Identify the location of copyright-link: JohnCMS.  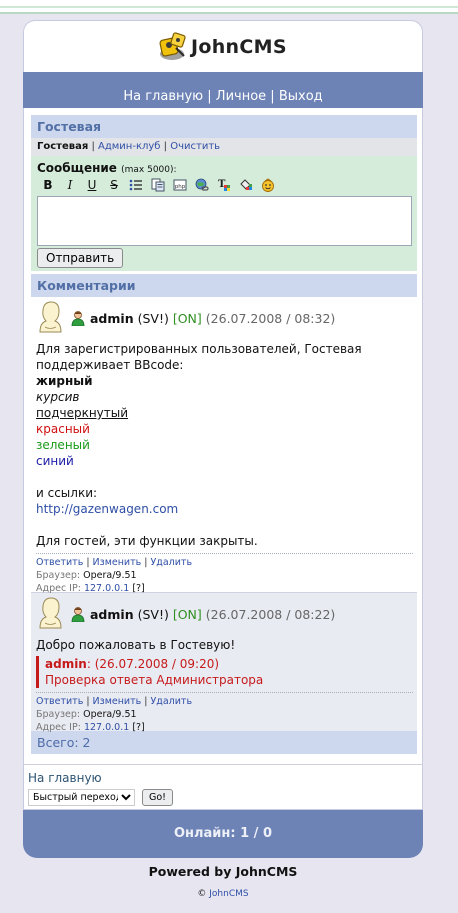
(228, 894).